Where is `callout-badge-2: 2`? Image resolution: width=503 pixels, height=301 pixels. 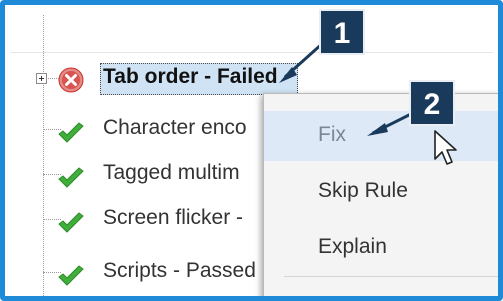 callout-badge-2: 2 is located at coordinates (432, 103).